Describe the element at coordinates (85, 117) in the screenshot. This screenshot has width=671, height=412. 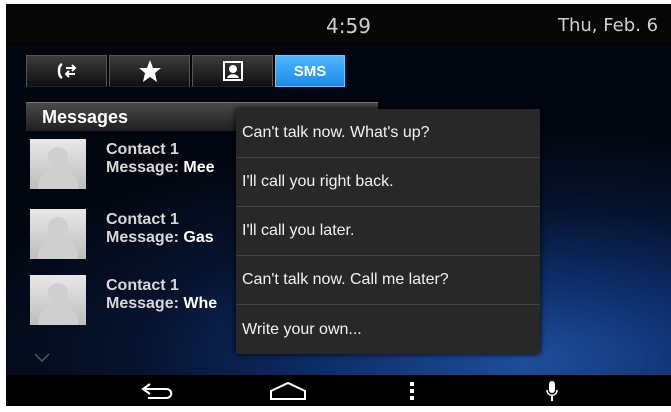
I see `messages-title: Messages` at that location.